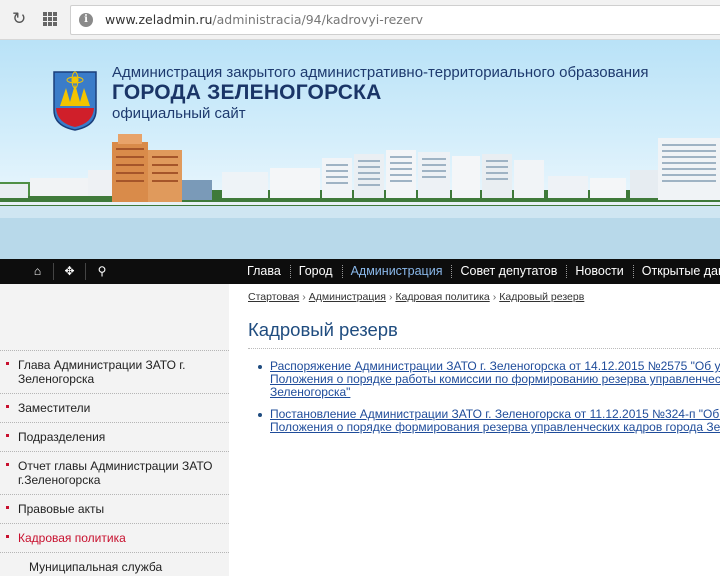 The height and width of the screenshot is (581, 720). What do you see at coordinates (310, 392) in the screenshot?
I see `document-link-line: Зеленогорска"` at bounding box center [310, 392].